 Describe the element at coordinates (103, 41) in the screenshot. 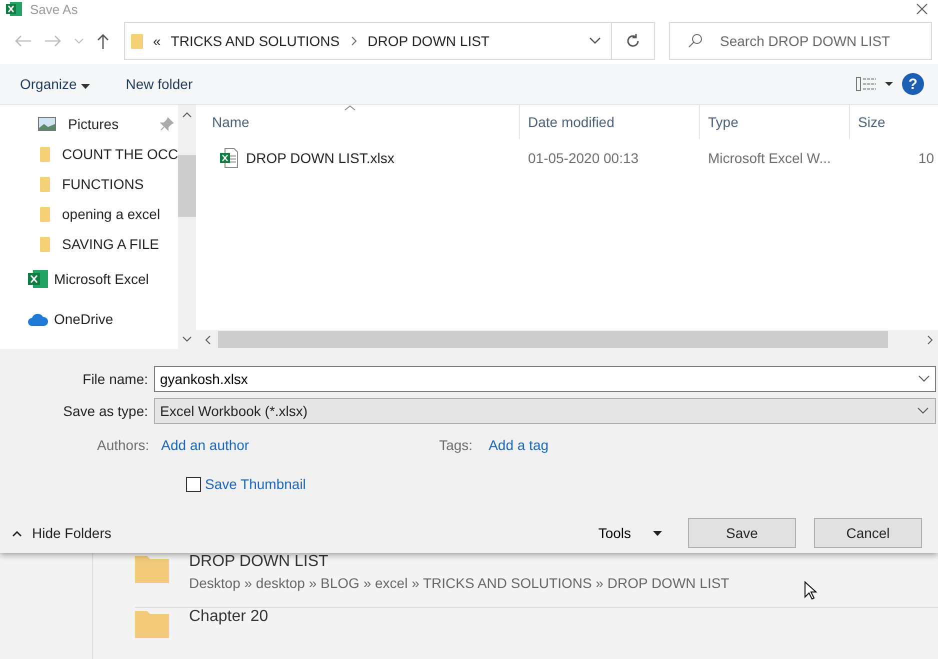

I see `up-arrow-icon` at that location.